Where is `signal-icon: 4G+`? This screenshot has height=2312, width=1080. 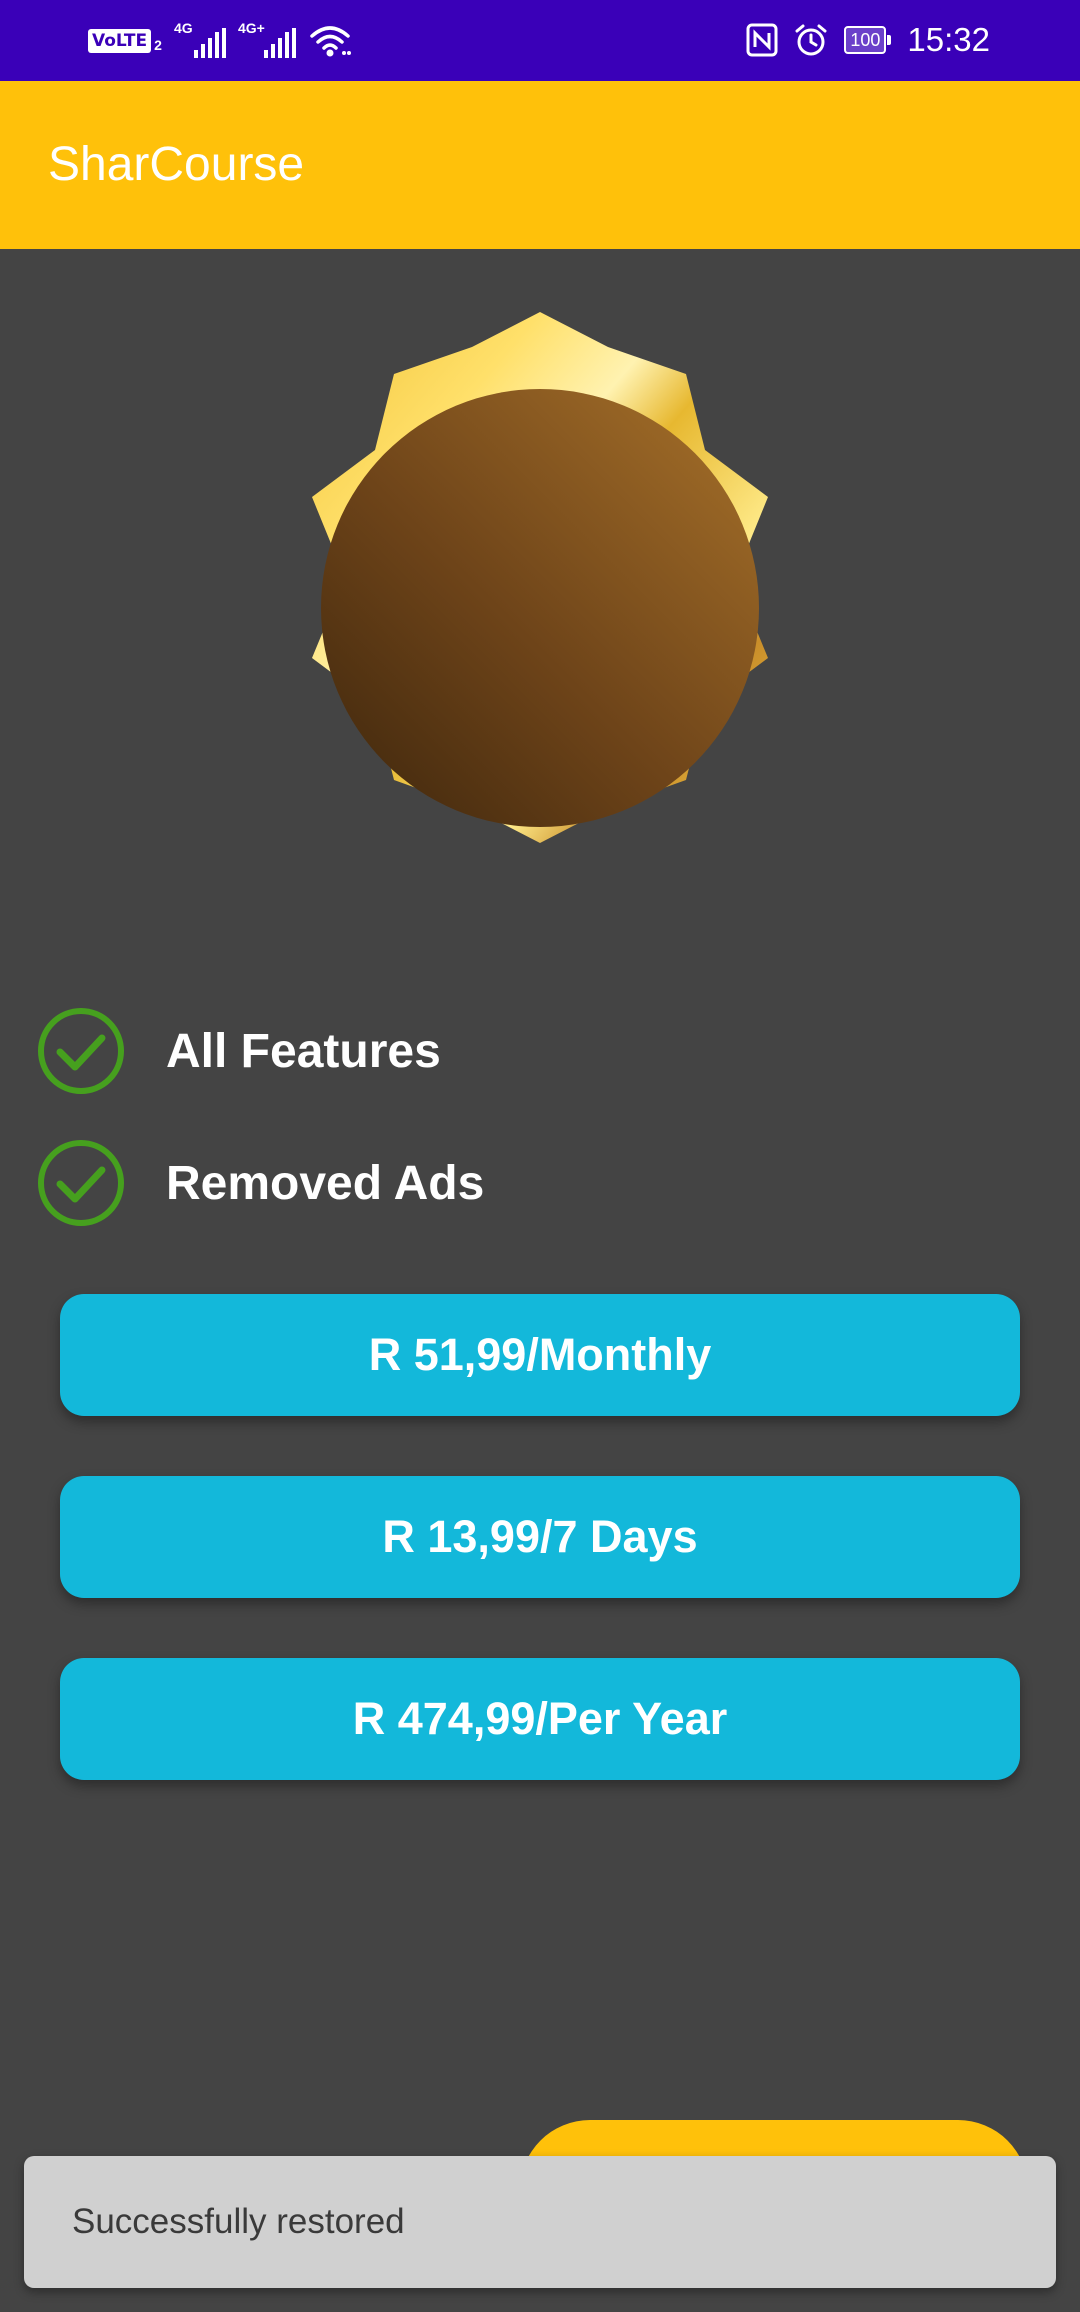
signal-icon: 4G+ is located at coordinates (267, 39).